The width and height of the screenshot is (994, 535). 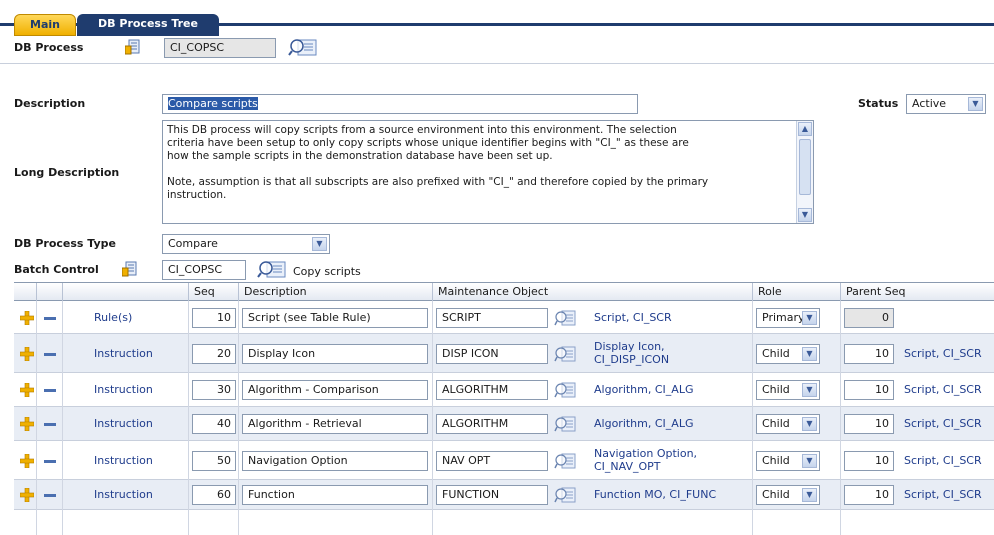 I want to click on status-select: Active ▼, so click(x=946, y=104).